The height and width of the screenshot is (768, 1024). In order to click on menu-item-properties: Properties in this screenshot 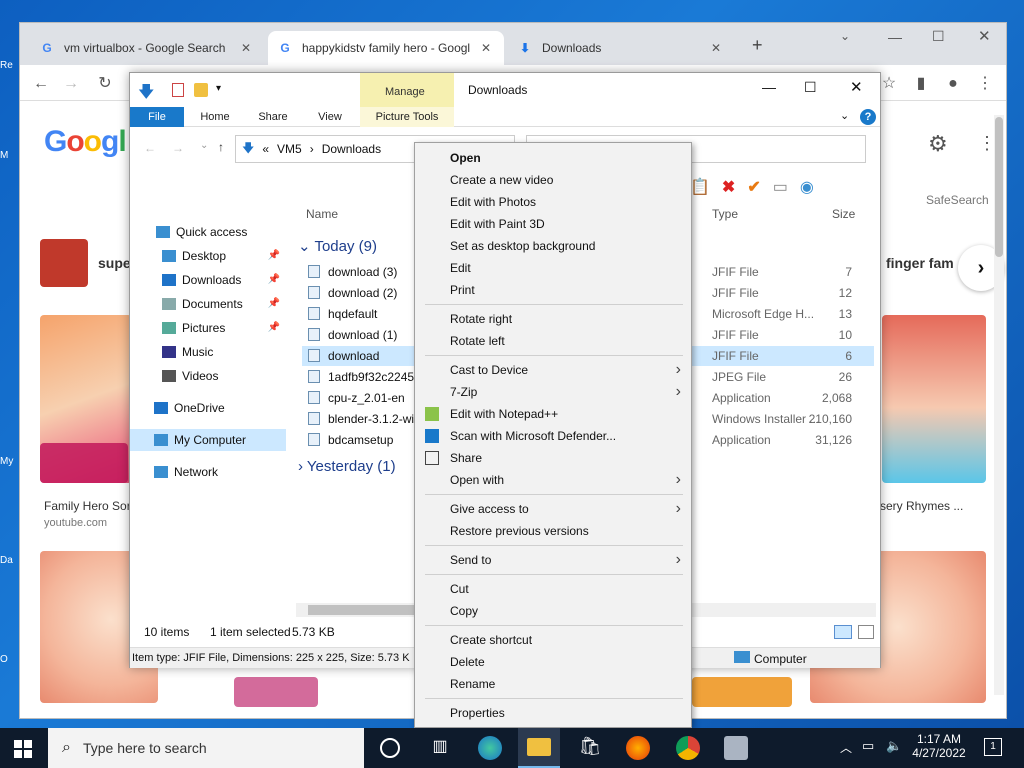, I will do `click(553, 713)`.